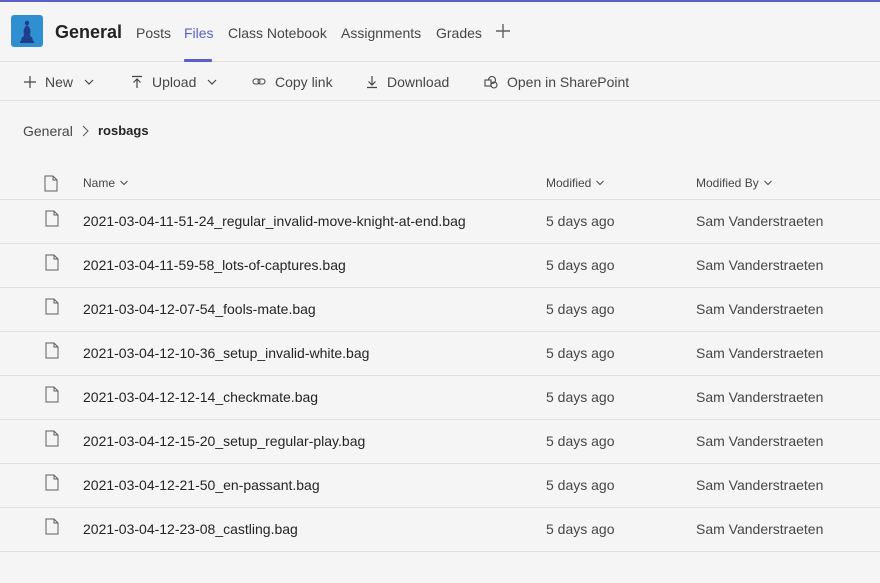 This screenshot has width=880, height=583. I want to click on sharepoint-icon, so click(491, 82).